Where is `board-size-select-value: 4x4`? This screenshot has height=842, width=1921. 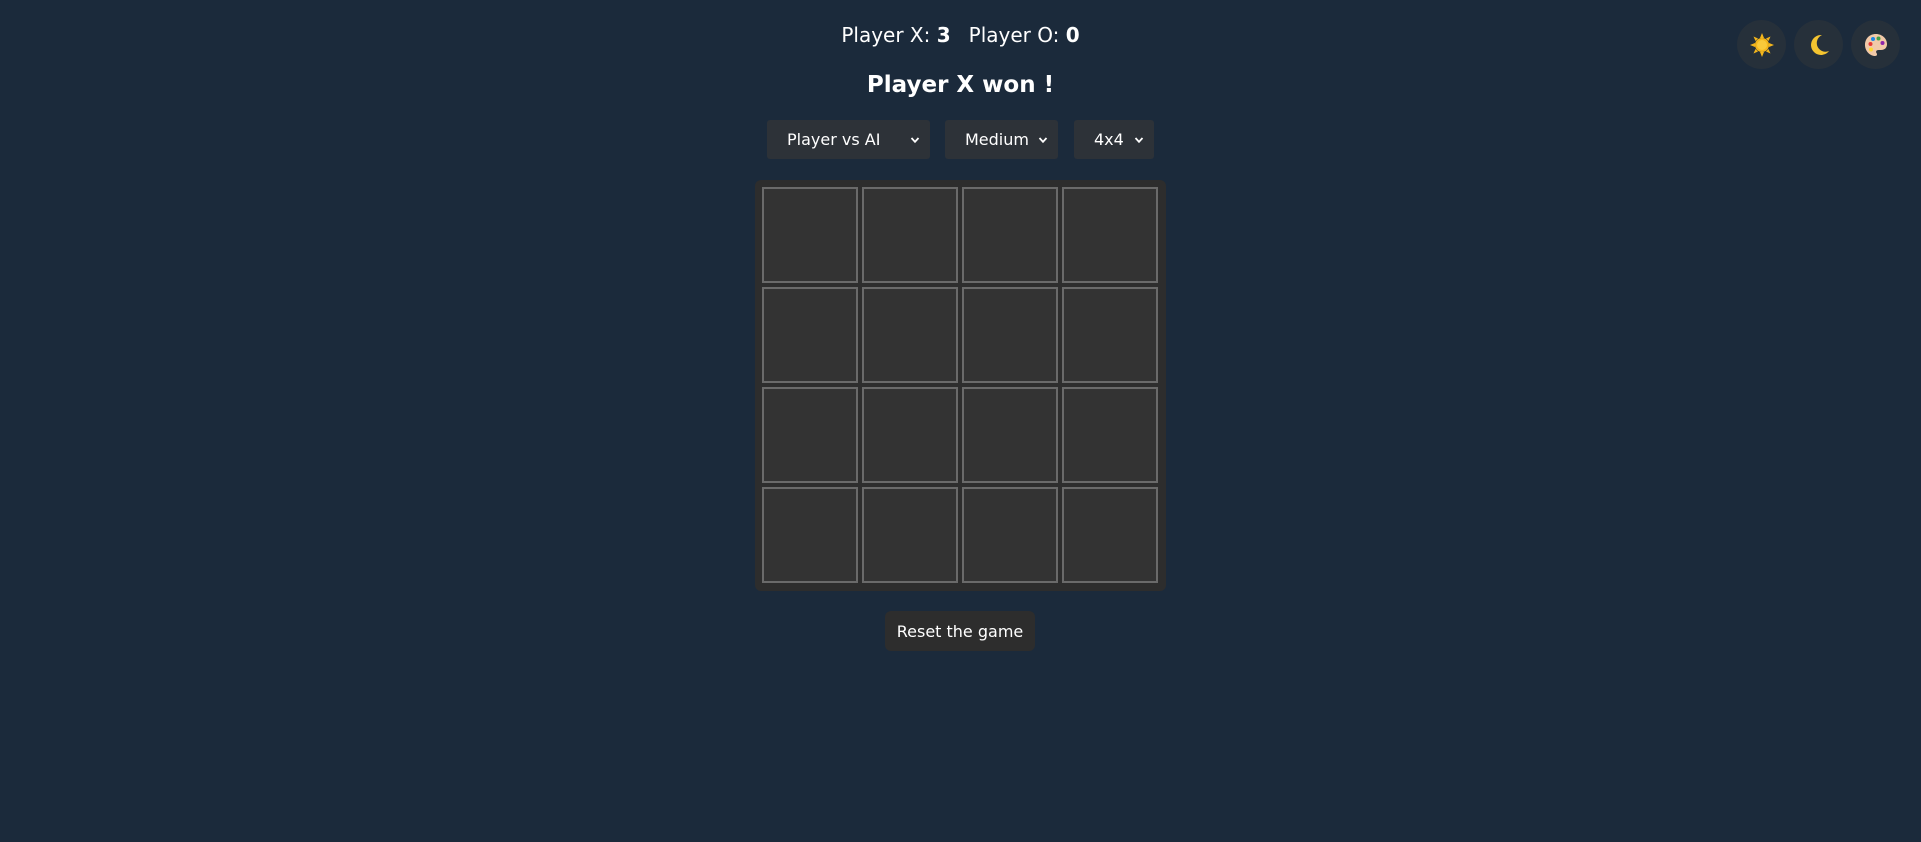
board-size-select-value: 4x4 is located at coordinates (1109, 139).